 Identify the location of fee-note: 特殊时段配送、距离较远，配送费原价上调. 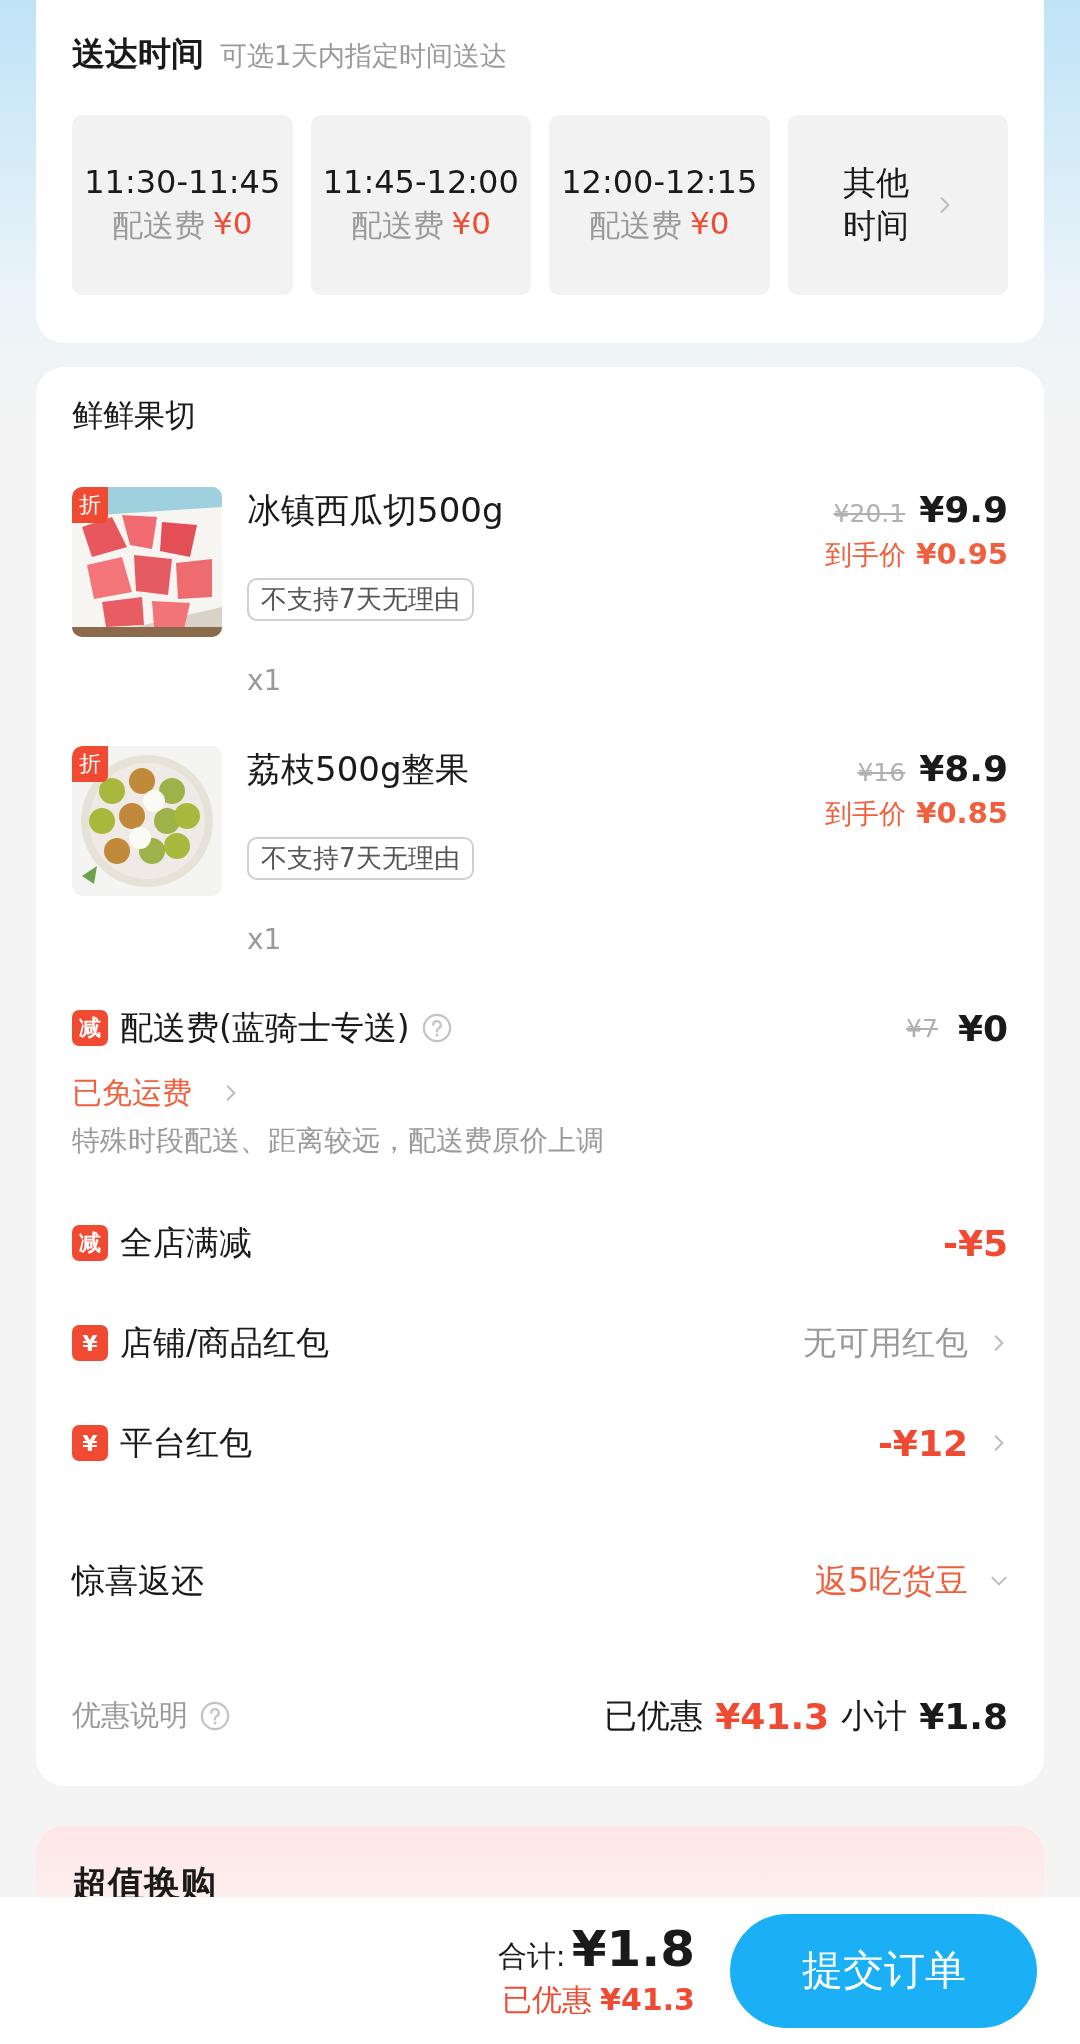
(338, 1141).